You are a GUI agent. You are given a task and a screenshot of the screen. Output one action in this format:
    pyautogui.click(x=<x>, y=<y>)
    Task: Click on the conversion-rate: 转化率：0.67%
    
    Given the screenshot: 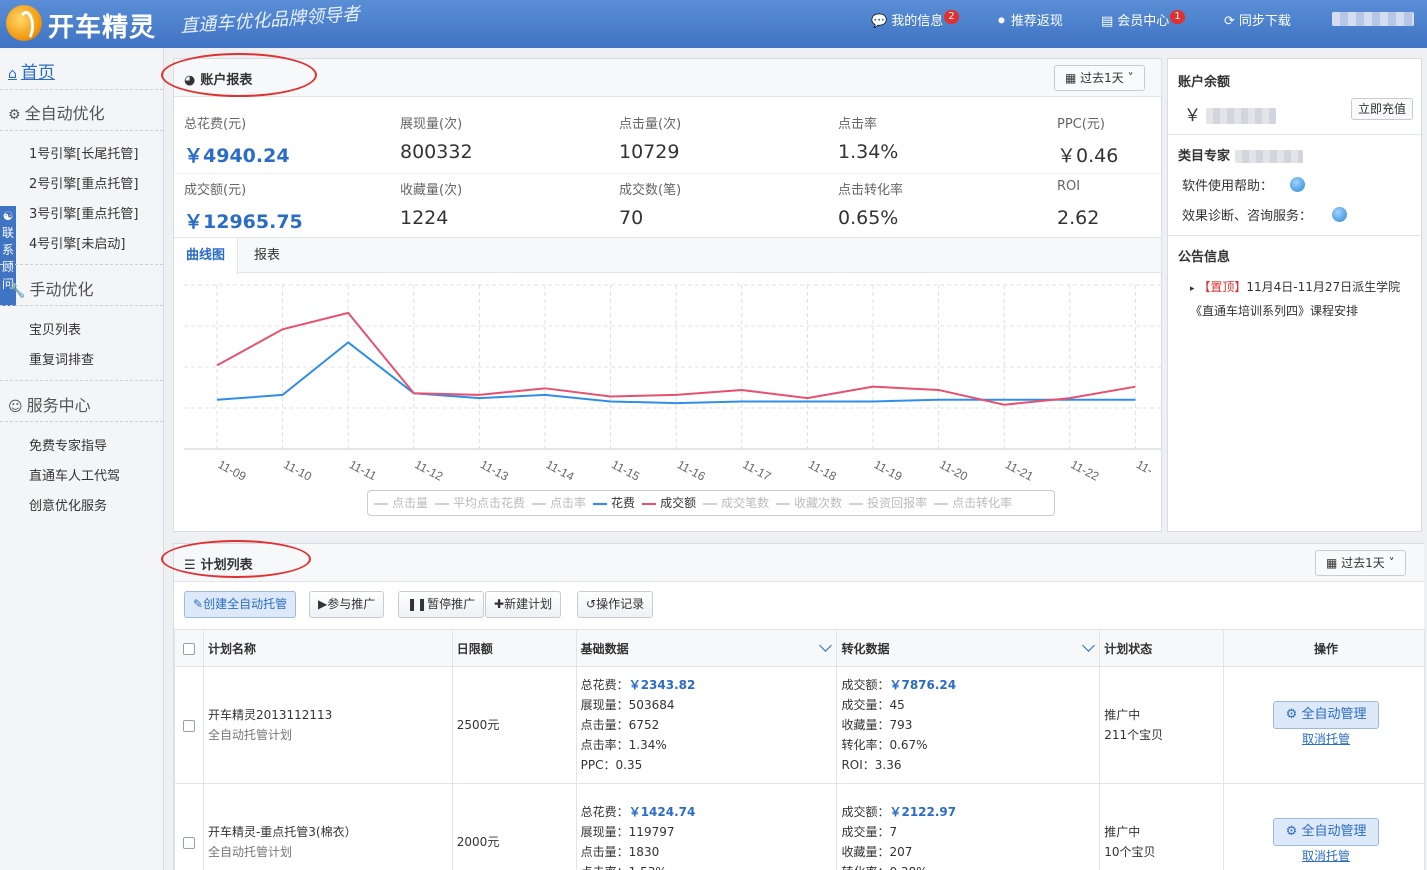 What is the action you would take?
    pyautogui.click(x=884, y=745)
    